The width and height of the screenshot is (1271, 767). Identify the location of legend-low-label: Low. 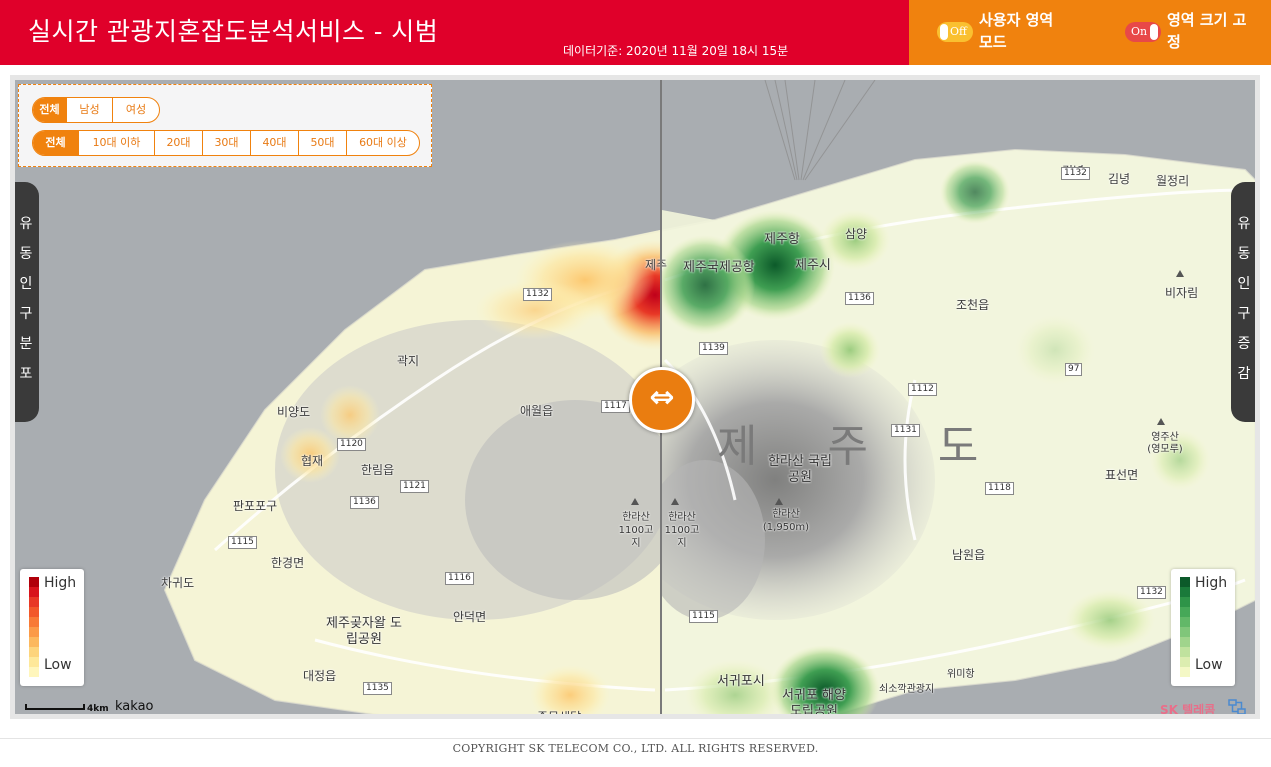
(58, 665).